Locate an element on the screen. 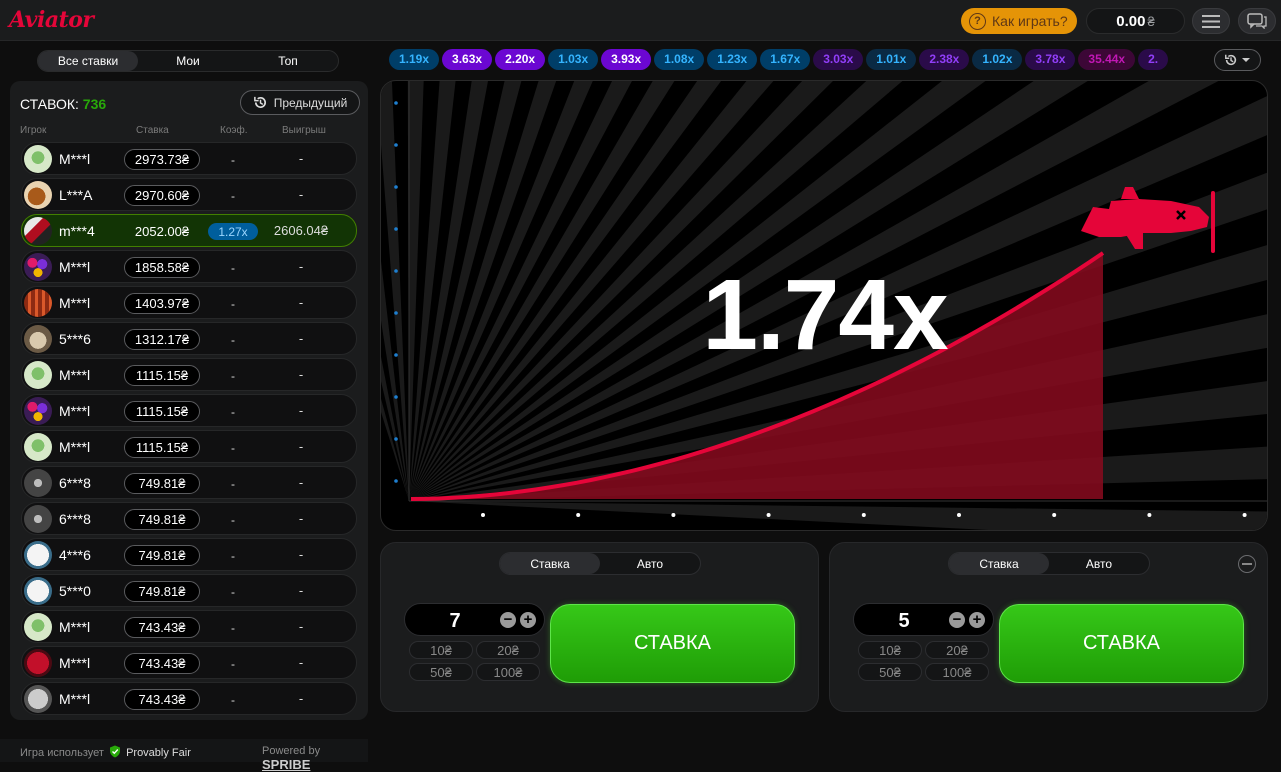 The width and height of the screenshot is (1281, 772). bet-mode-switch: Ставка Авто is located at coordinates (600, 563).